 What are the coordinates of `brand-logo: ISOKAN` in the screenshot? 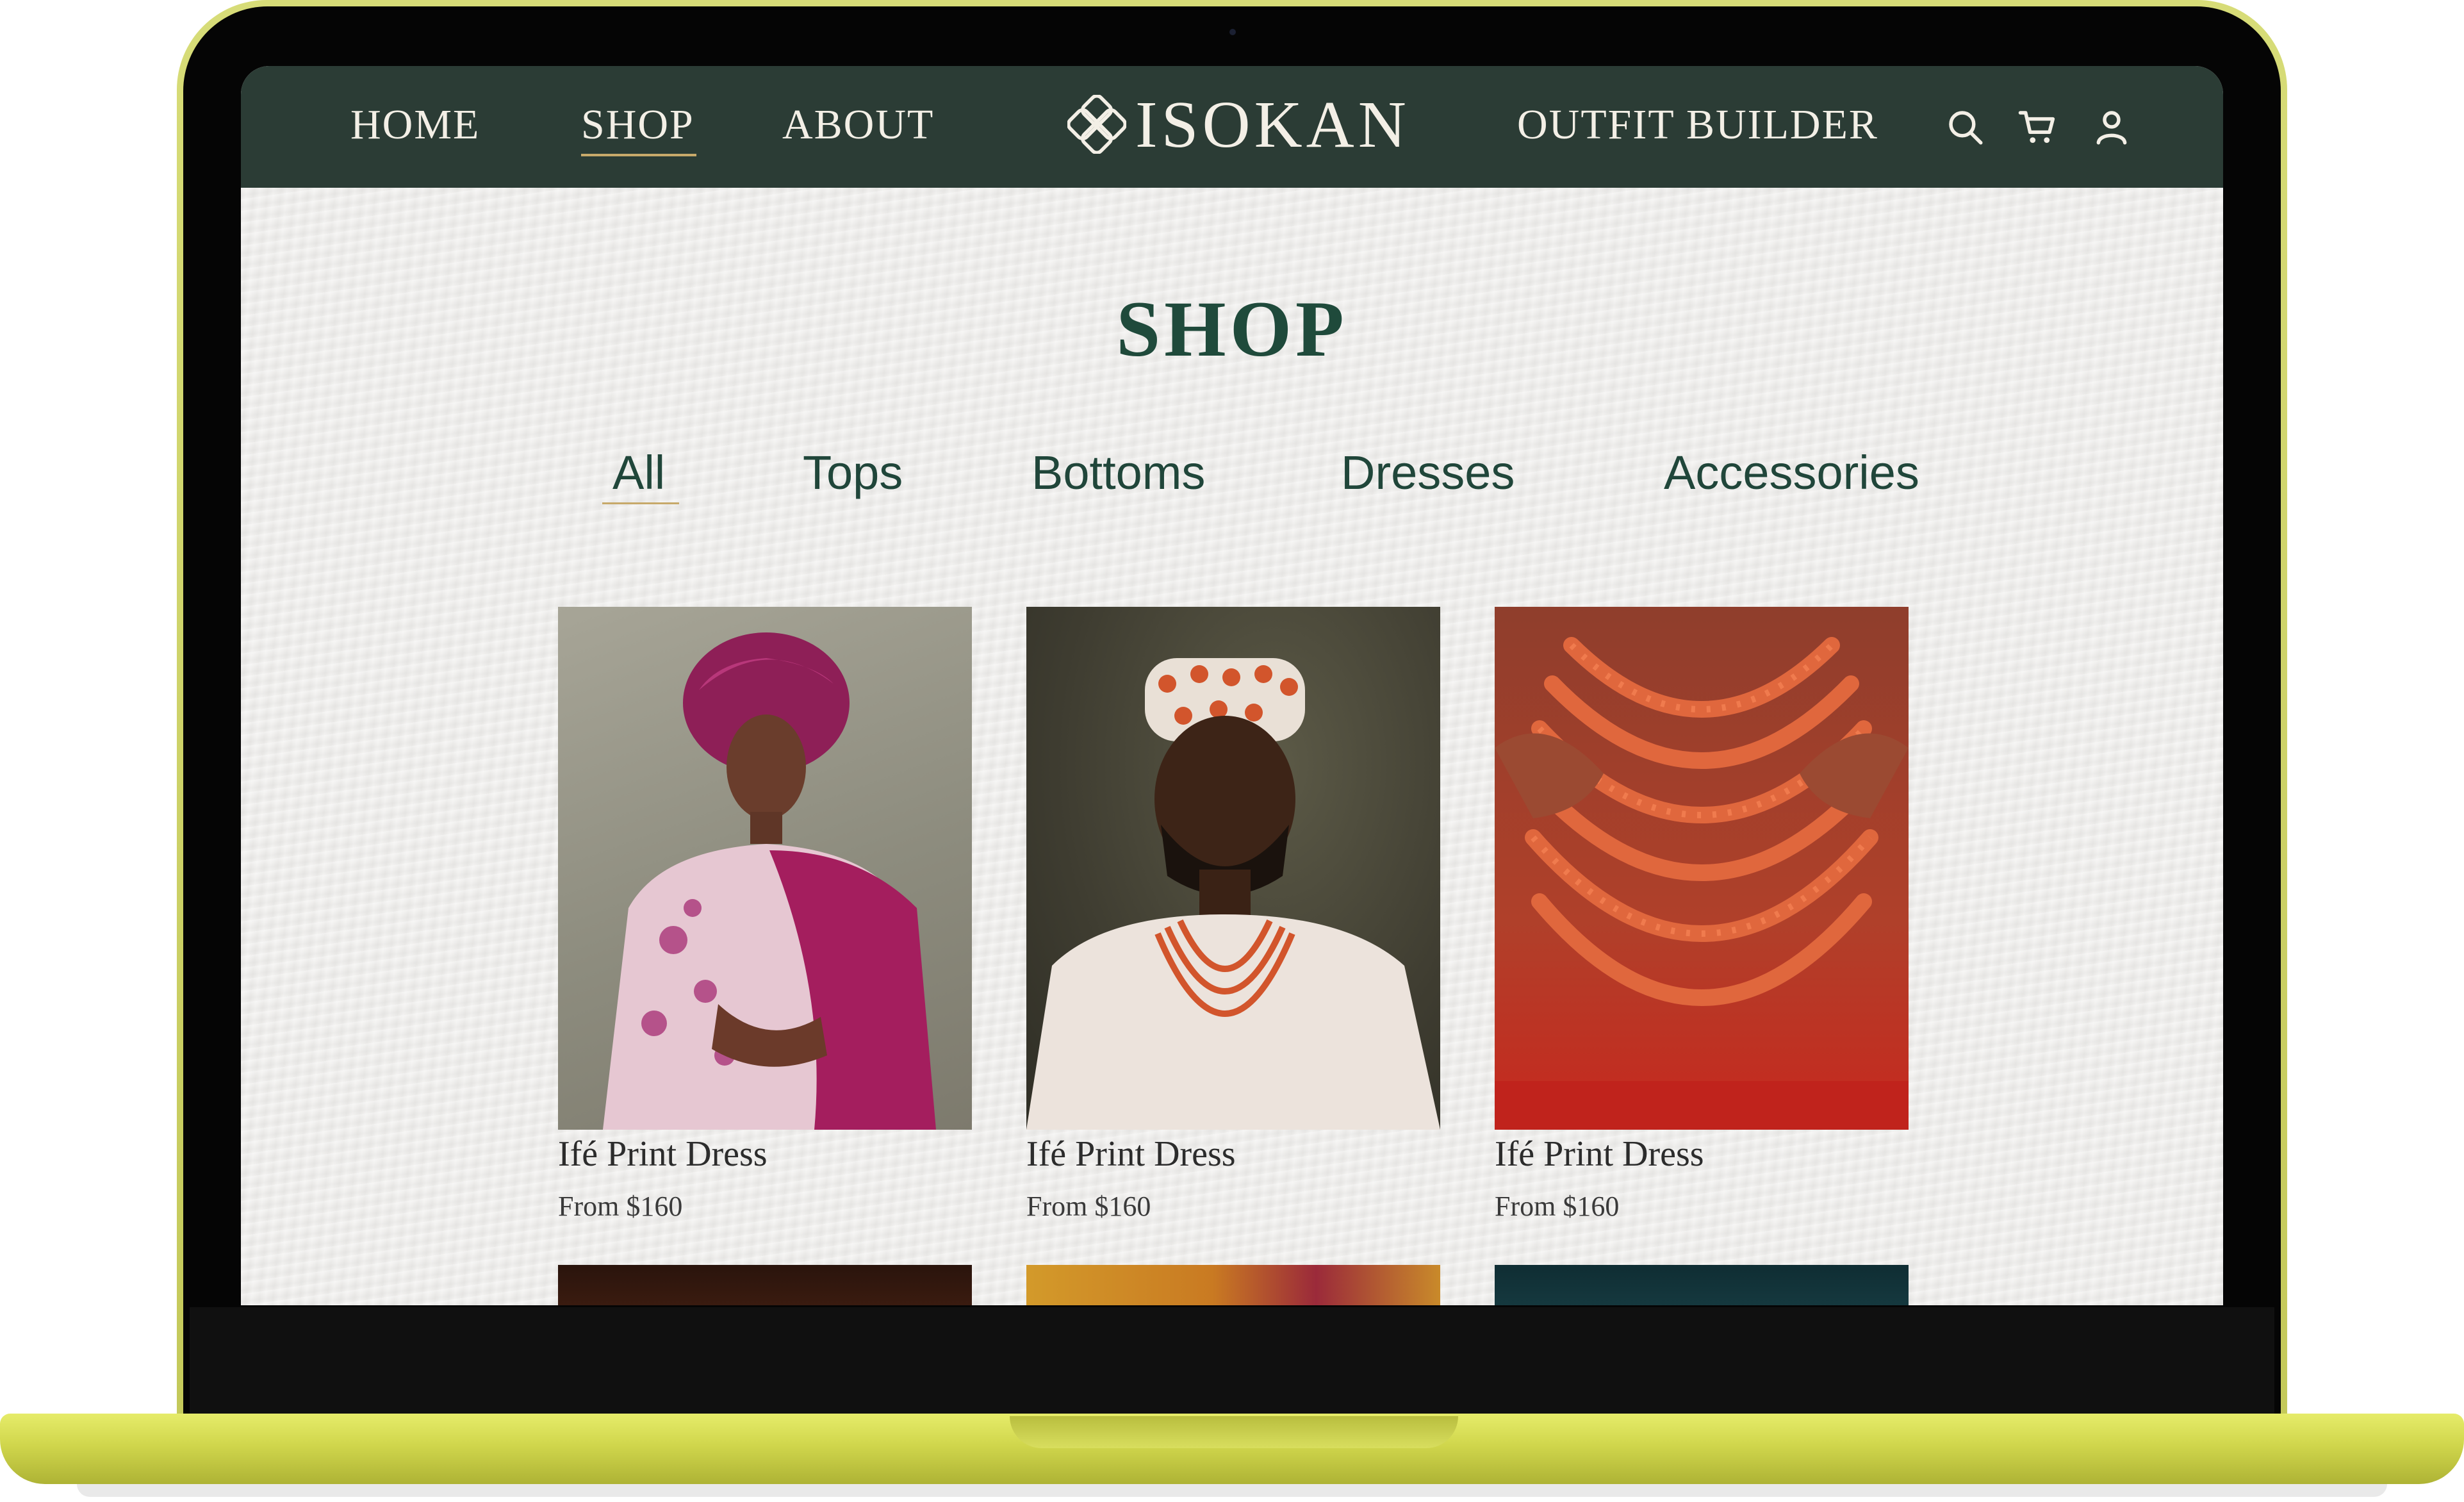 It's located at (1238, 124).